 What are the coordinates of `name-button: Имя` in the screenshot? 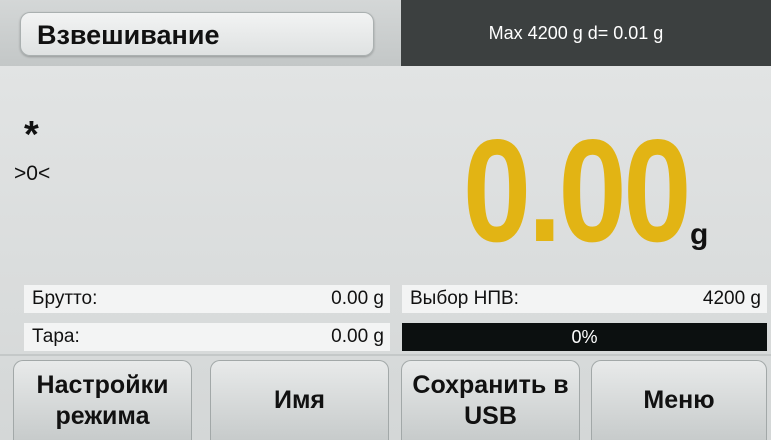 It's located at (299, 400).